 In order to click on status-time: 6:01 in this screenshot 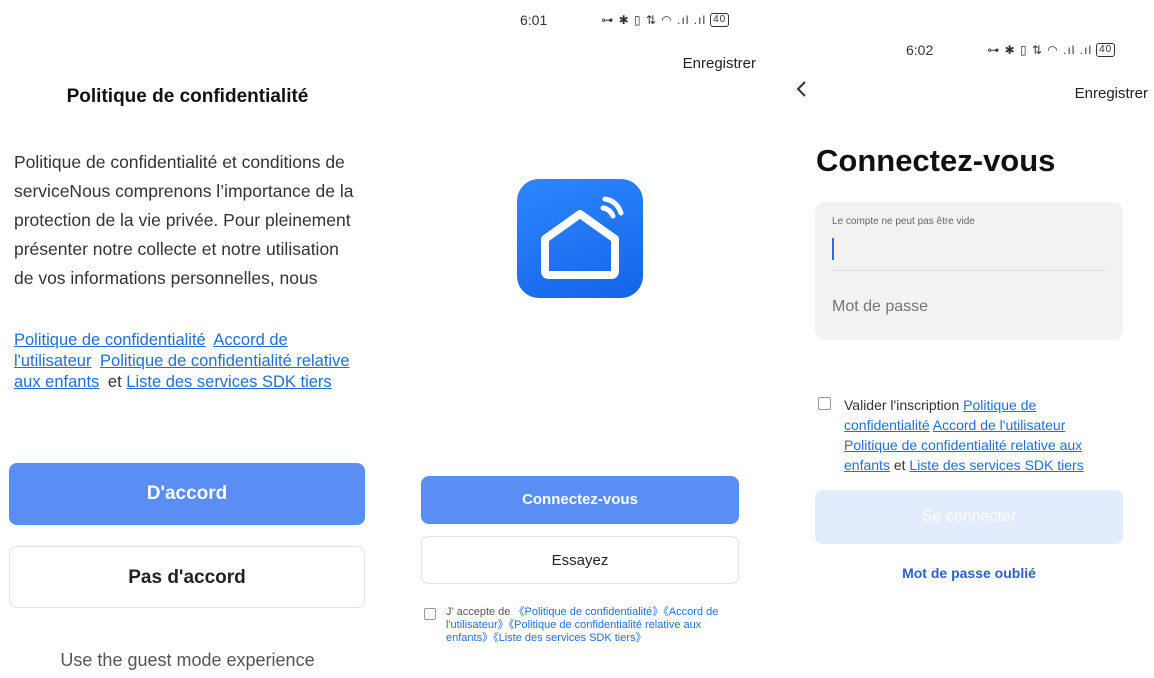, I will do `click(534, 20)`.